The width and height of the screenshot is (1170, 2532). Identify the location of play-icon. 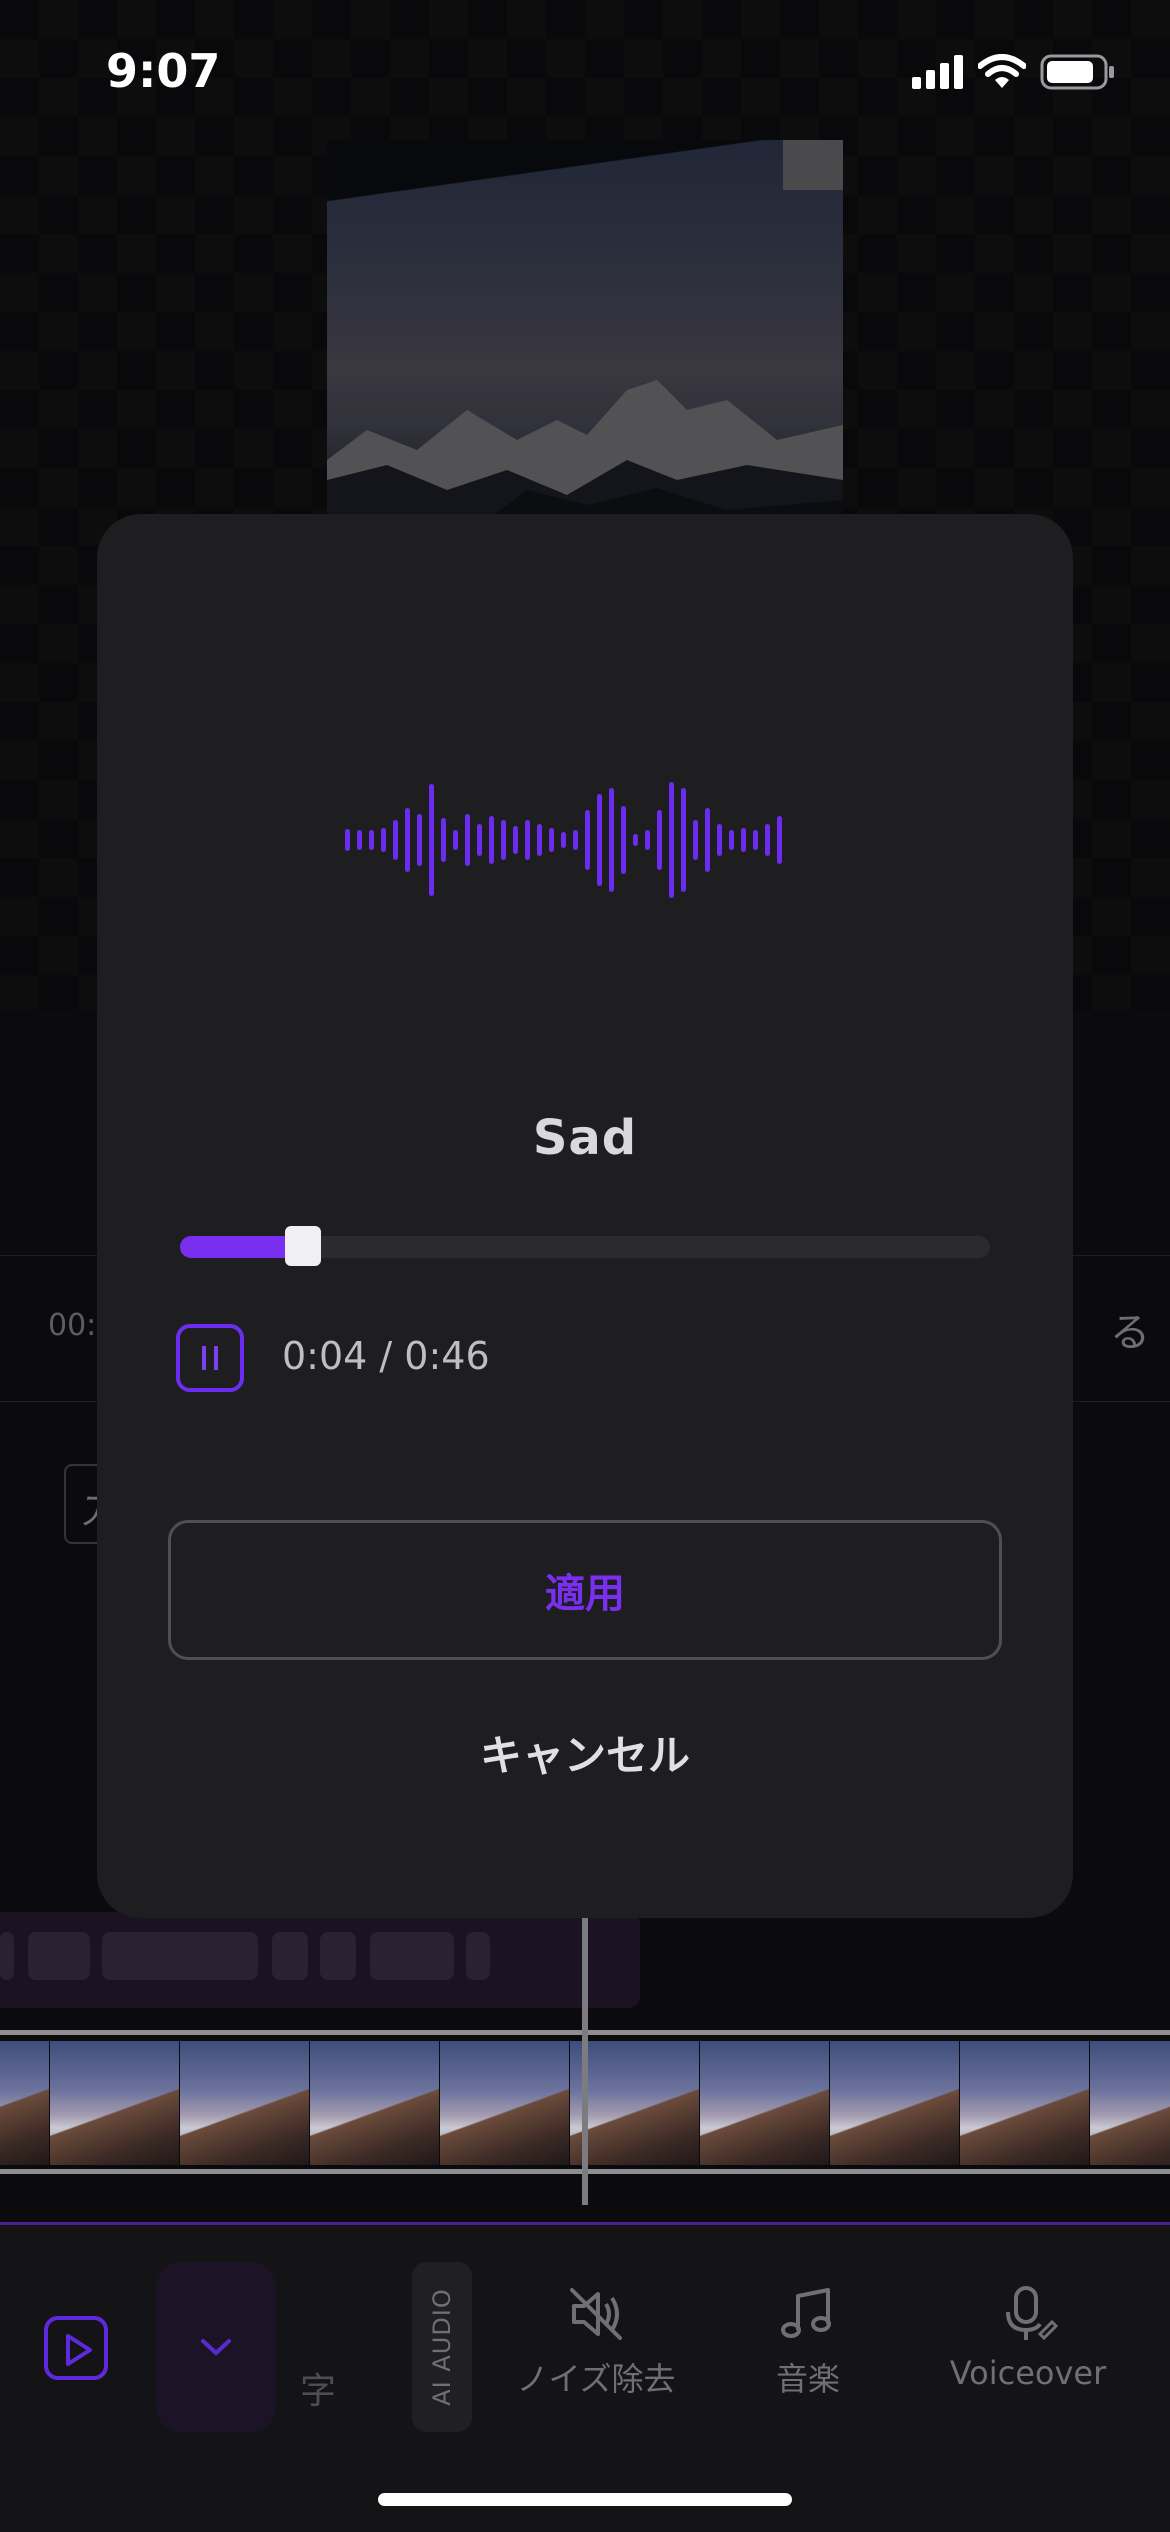
(79, 2350).